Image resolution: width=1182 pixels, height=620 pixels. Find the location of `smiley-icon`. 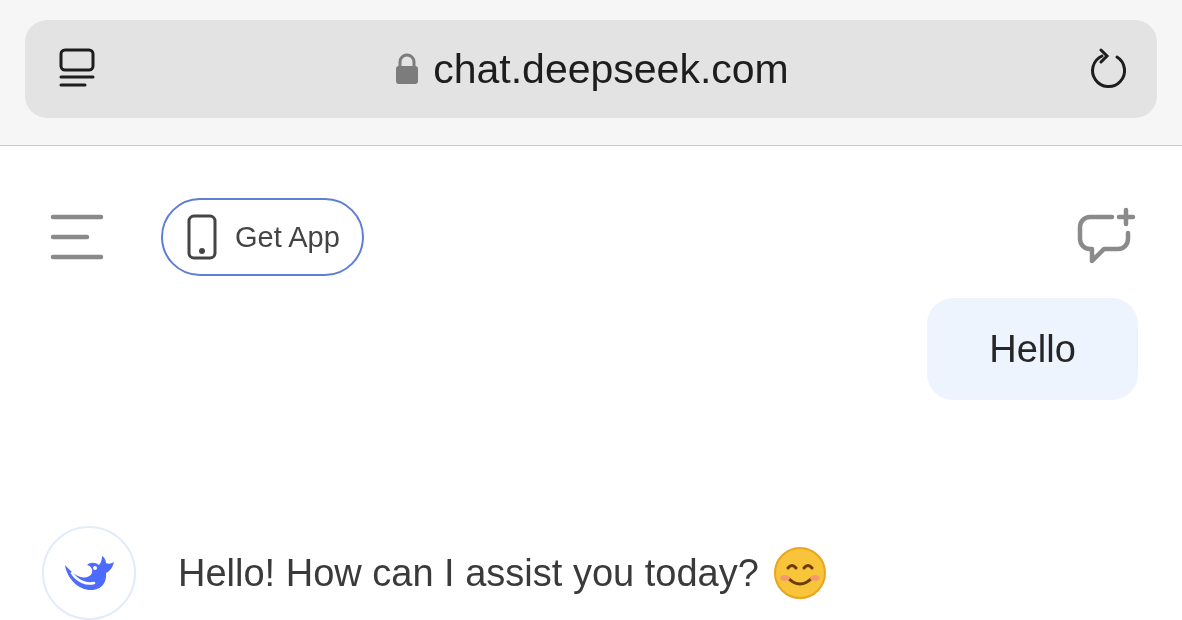

smiley-icon is located at coordinates (799, 573).